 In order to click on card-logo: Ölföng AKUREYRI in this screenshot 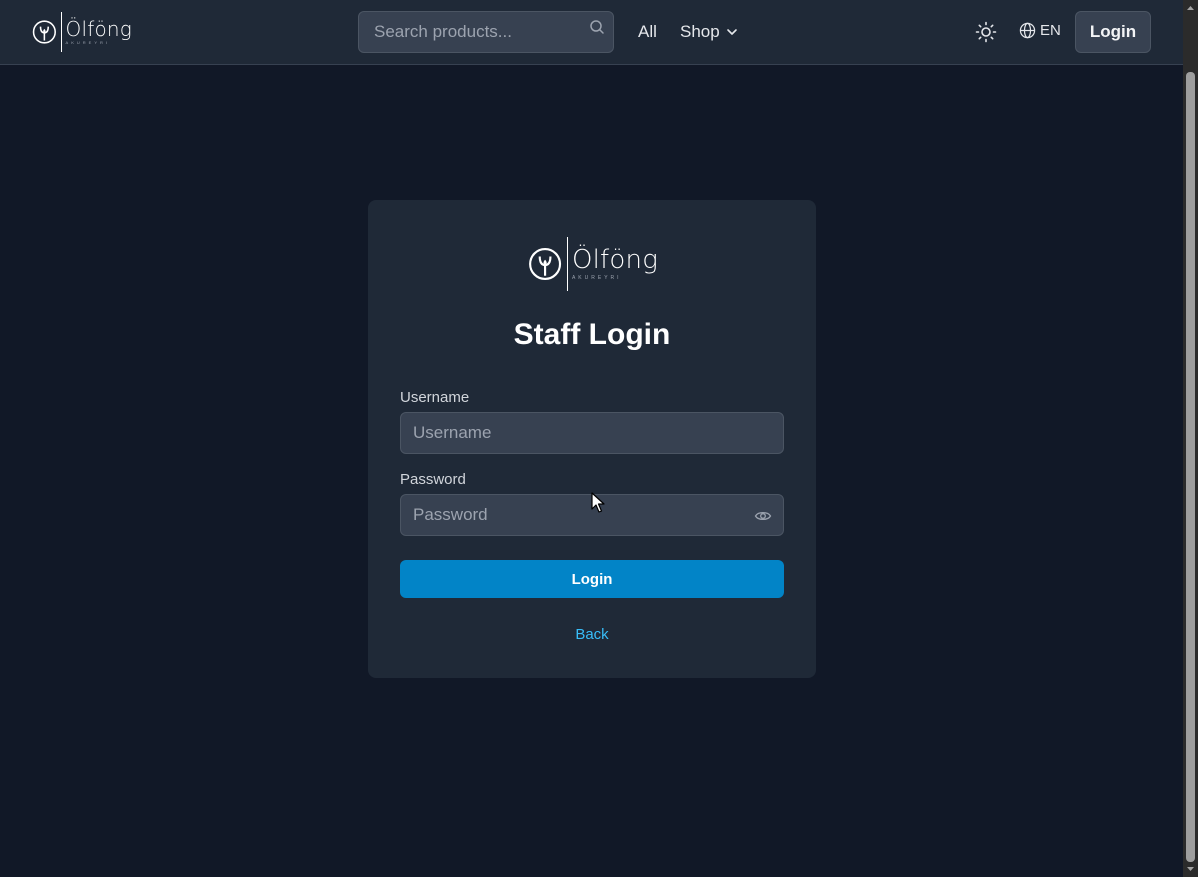, I will do `click(593, 264)`.